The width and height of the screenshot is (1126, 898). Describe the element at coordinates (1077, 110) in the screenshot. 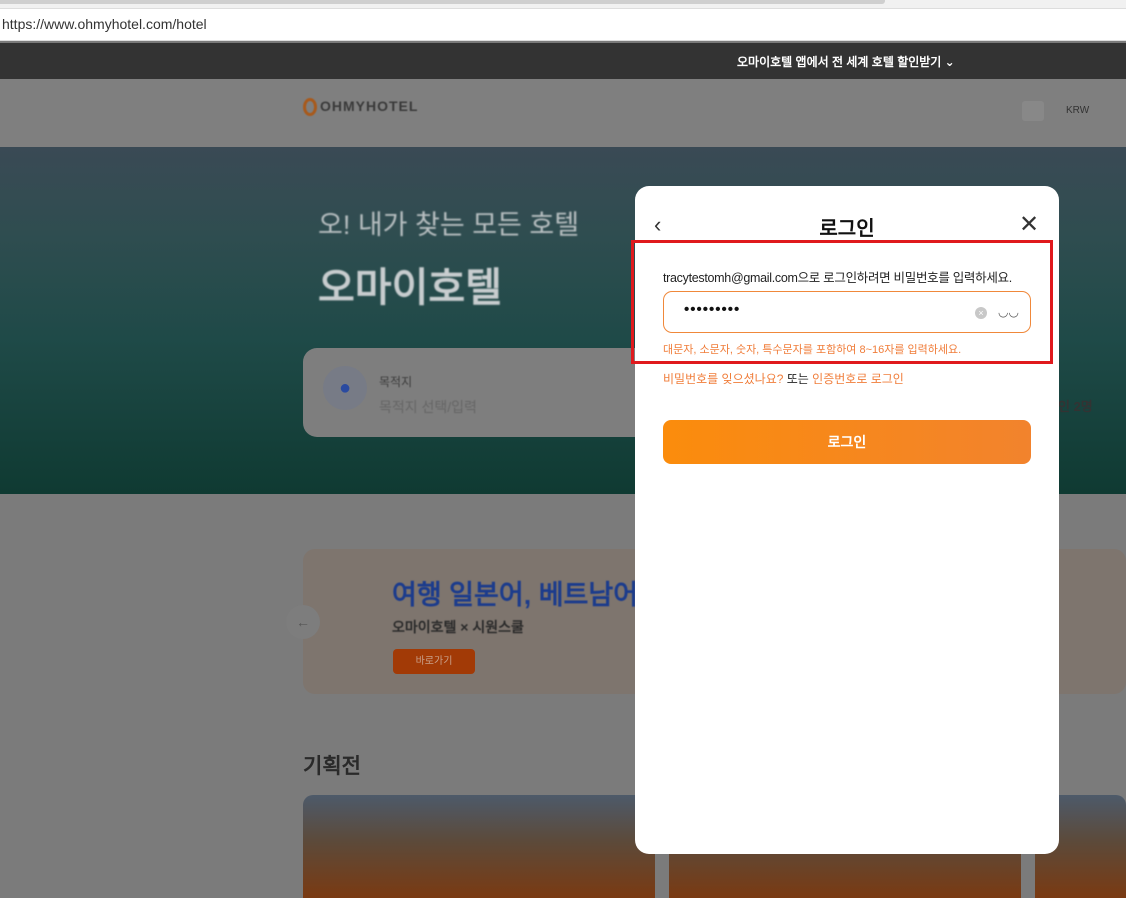

I see `currency-selector: KRW` at that location.